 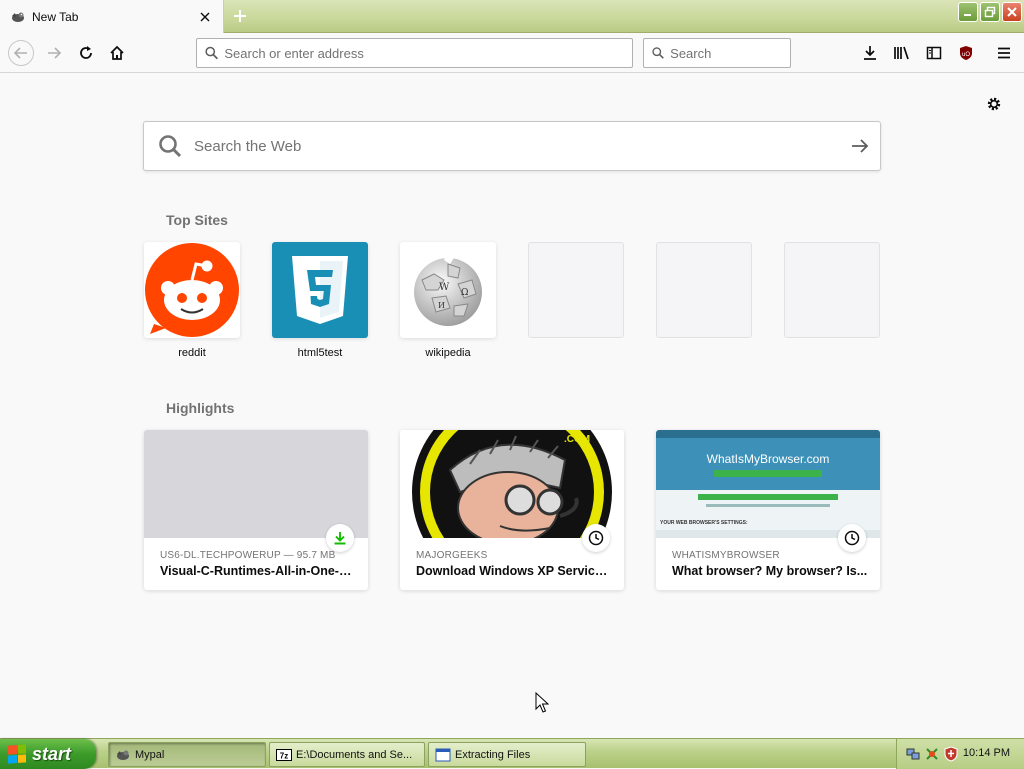 What do you see at coordinates (192, 353) in the screenshot?
I see `top-site-label: reddit` at bounding box center [192, 353].